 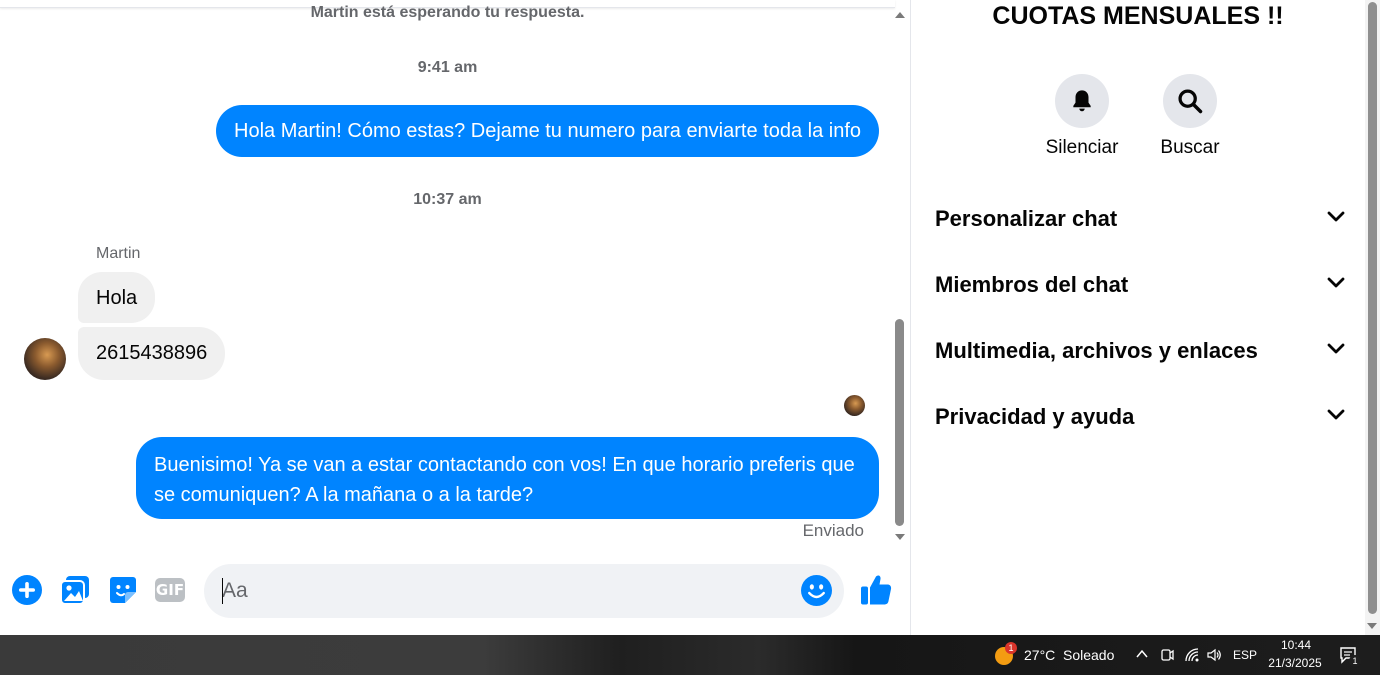 What do you see at coordinates (1032, 284) in the screenshot?
I see `section-label: Miembros del chat` at bounding box center [1032, 284].